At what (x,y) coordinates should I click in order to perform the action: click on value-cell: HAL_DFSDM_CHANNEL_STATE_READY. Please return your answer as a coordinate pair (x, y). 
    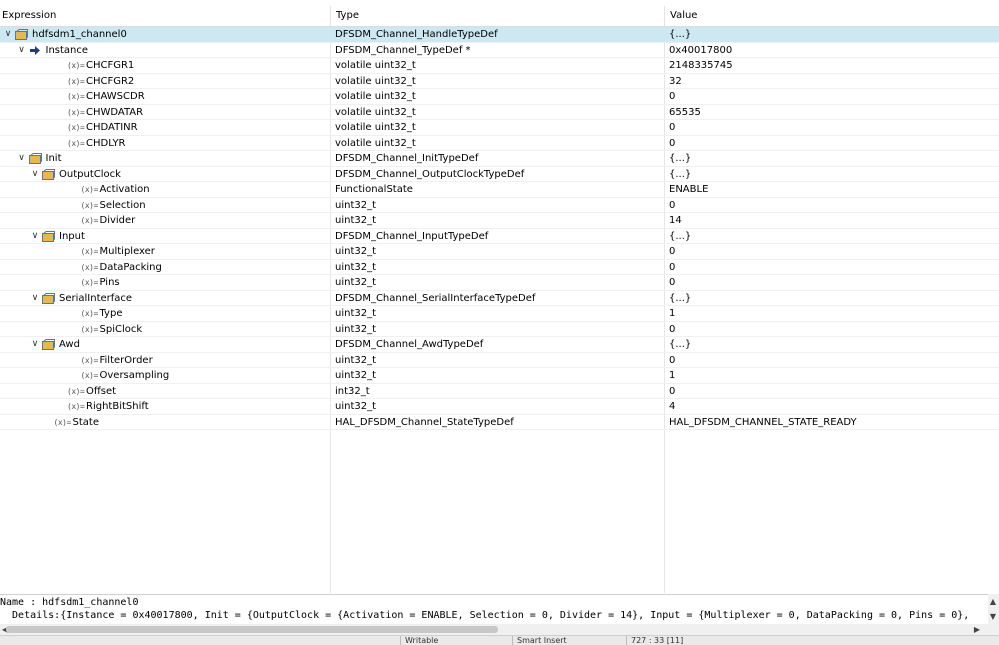
    Looking at the image, I should click on (831, 422).